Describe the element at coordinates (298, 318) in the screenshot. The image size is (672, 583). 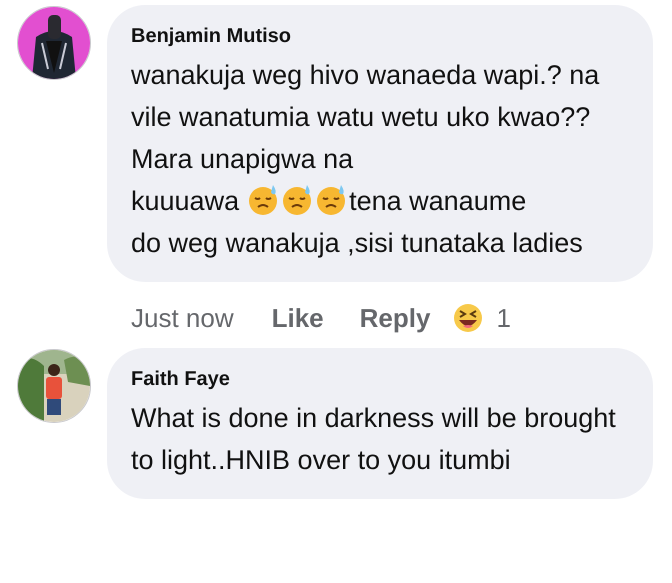
I see `like-link: Like` at that location.